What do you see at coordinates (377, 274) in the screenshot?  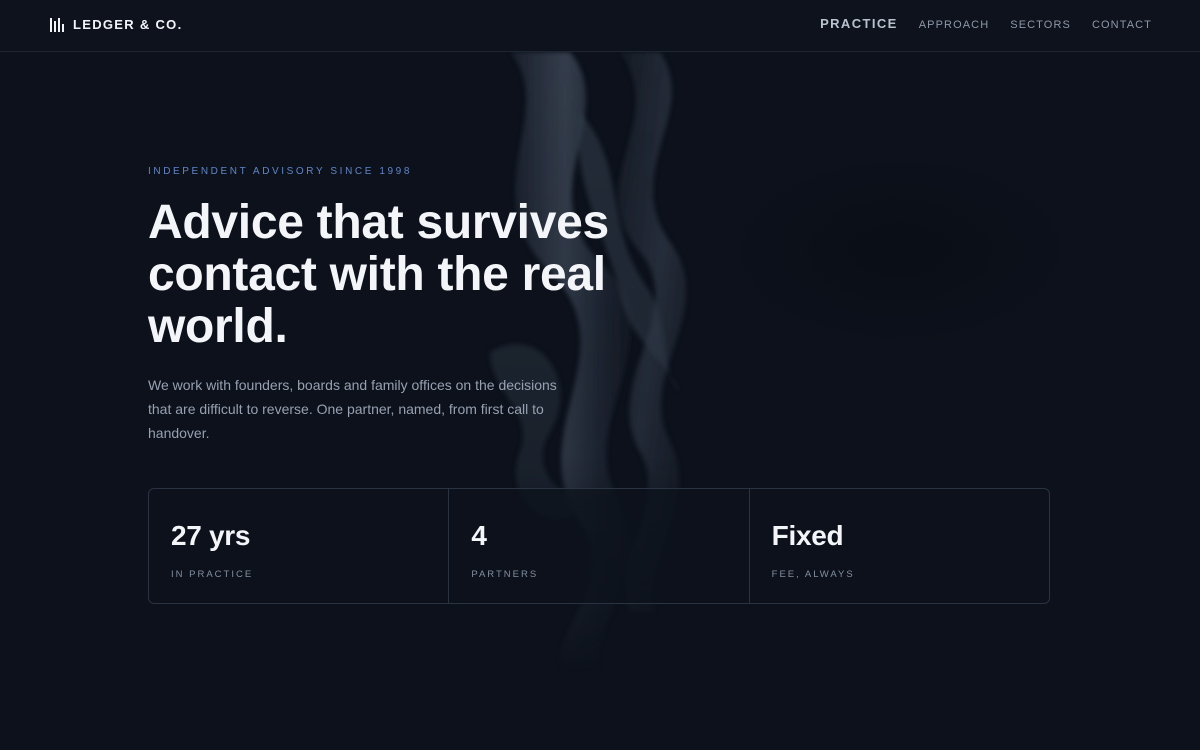 I see `headline-line: contact with the real` at bounding box center [377, 274].